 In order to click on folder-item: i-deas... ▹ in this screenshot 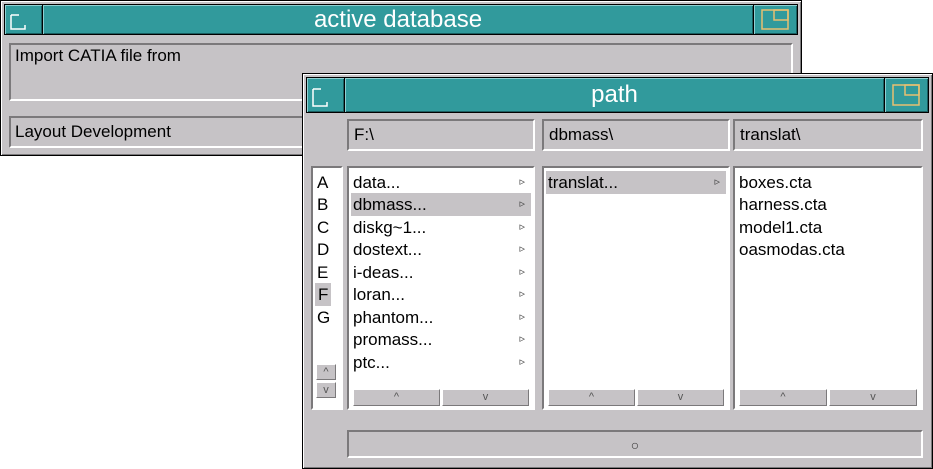, I will do `click(441, 272)`.